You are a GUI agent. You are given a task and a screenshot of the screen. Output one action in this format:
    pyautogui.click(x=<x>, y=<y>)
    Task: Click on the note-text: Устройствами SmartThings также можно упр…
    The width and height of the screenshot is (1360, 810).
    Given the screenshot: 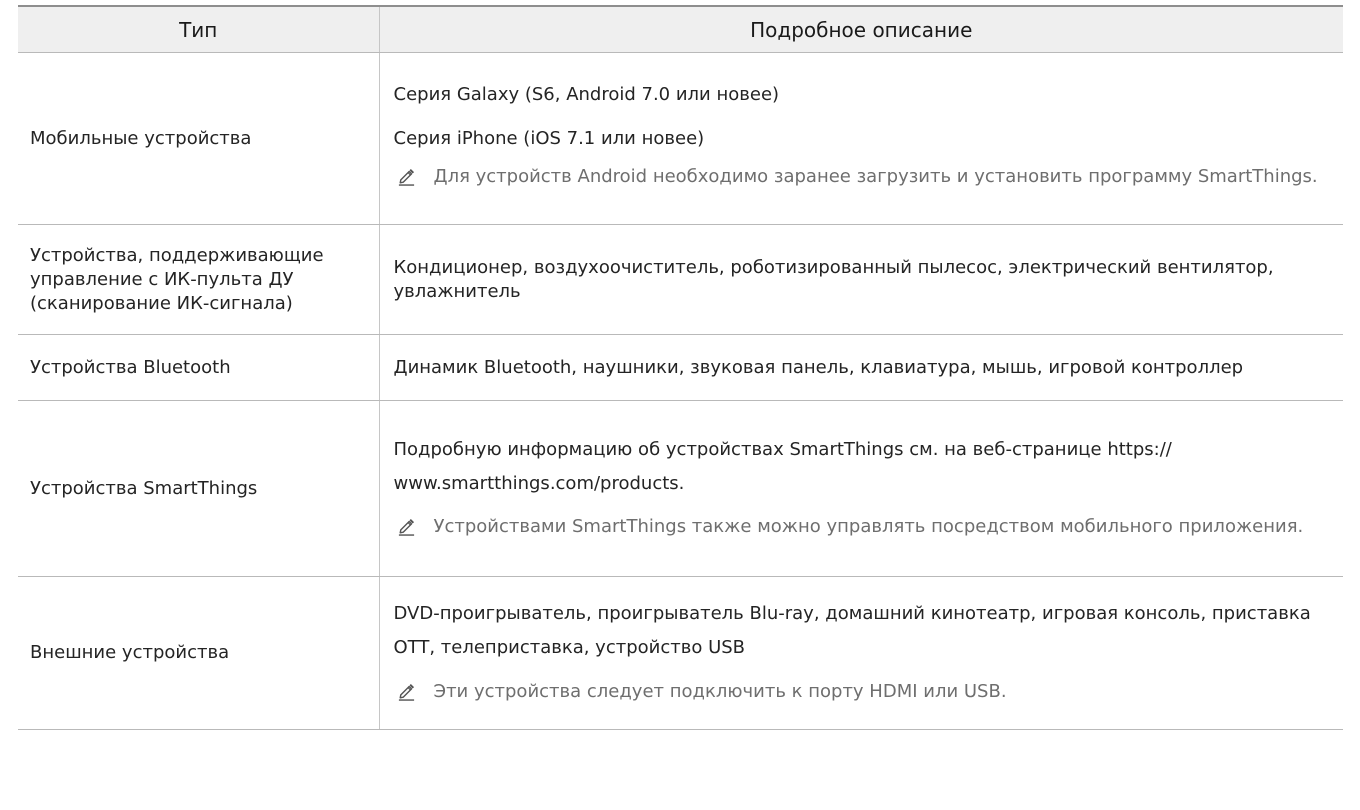 What is the action you would take?
    pyautogui.click(x=868, y=526)
    